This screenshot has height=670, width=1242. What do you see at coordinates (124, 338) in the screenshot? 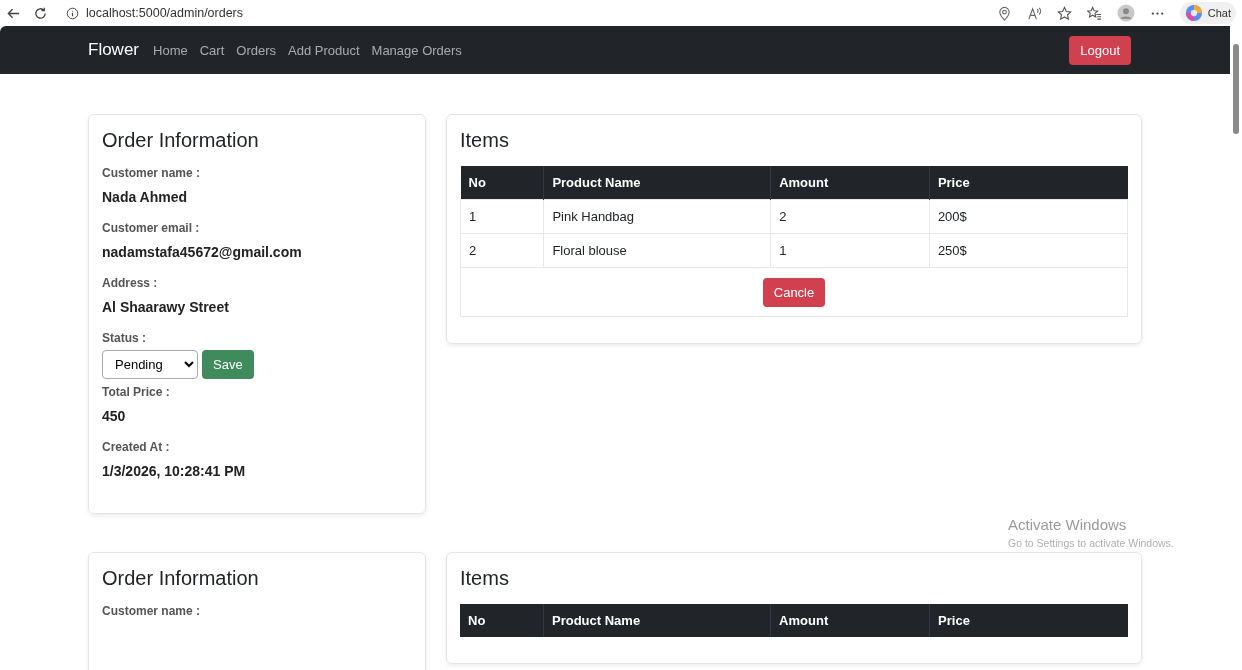
I see `field-label: Status :` at bounding box center [124, 338].